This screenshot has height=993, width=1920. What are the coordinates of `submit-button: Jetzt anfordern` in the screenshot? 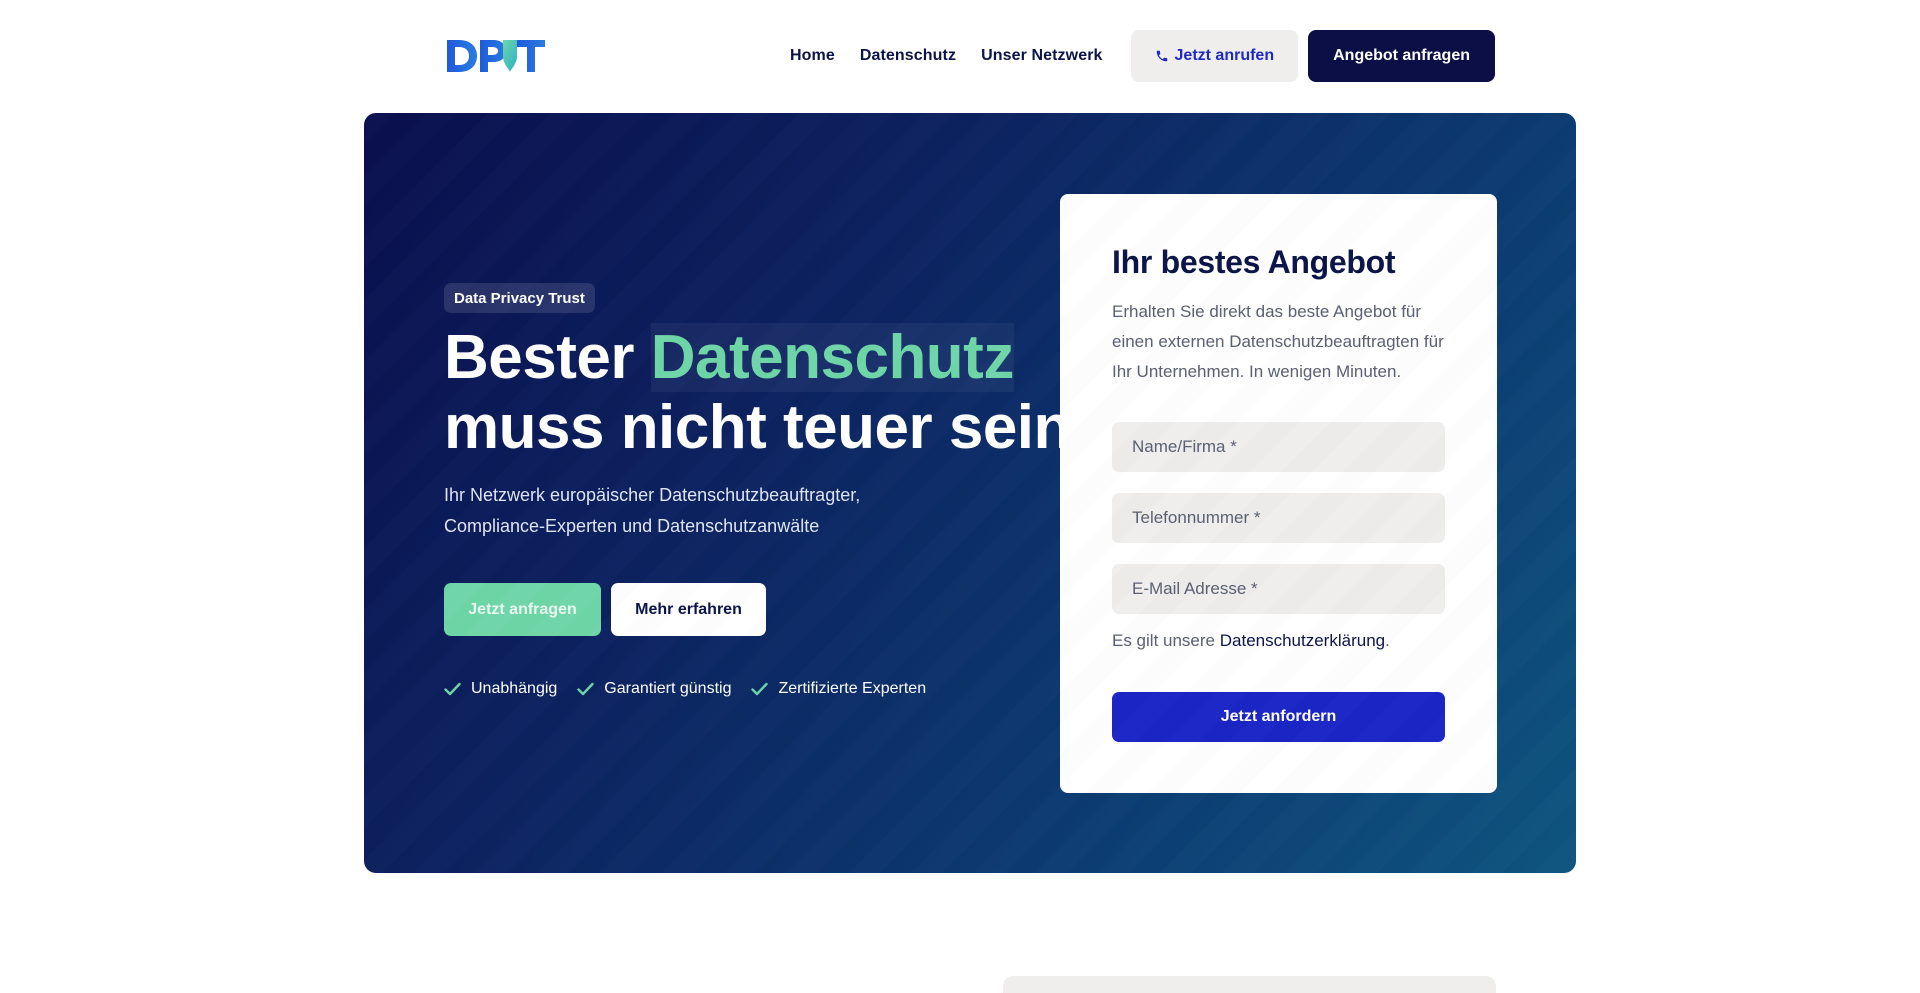 It's located at (1278, 717).